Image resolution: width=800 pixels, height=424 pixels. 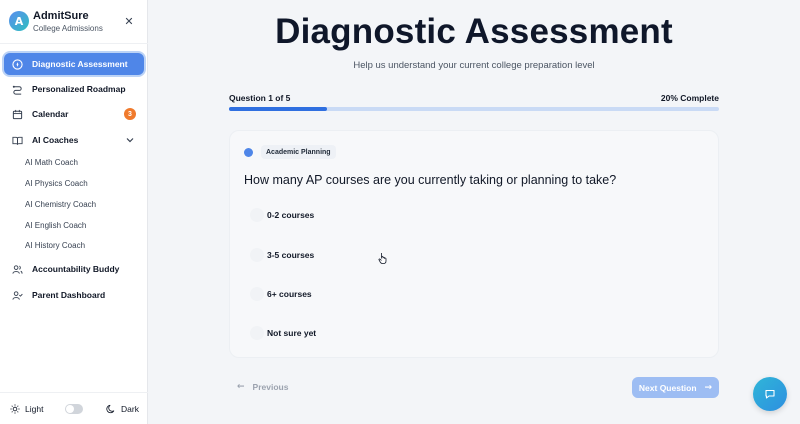 What do you see at coordinates (475, 255) in the screenshot?
I see `answer-option: 3-5 courses` at bounding box center [475, 255].